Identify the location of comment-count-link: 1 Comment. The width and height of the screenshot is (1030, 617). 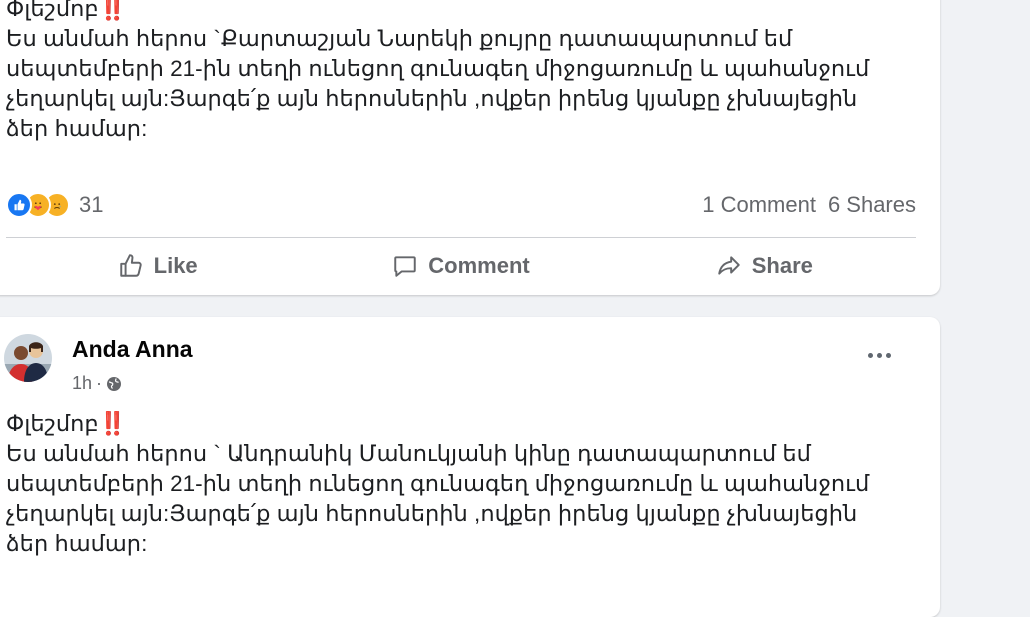
(759, 205).